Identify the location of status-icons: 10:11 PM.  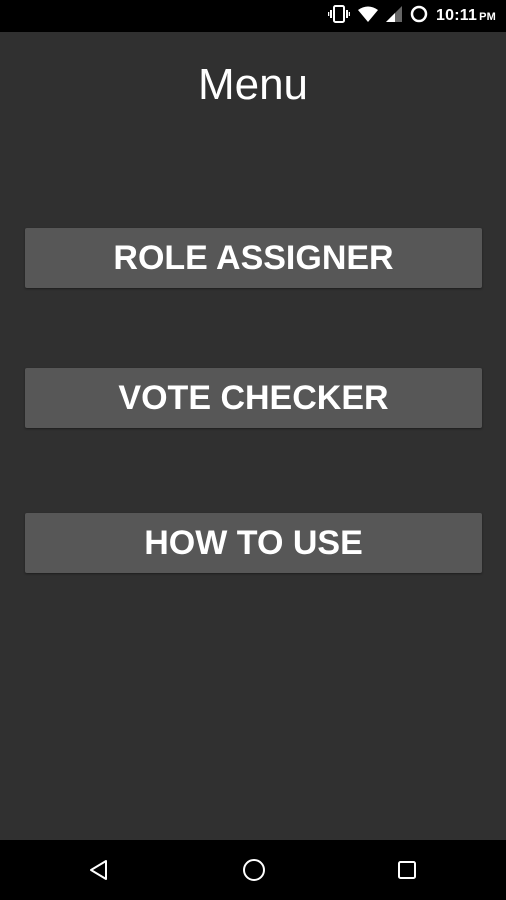
(411, 16).